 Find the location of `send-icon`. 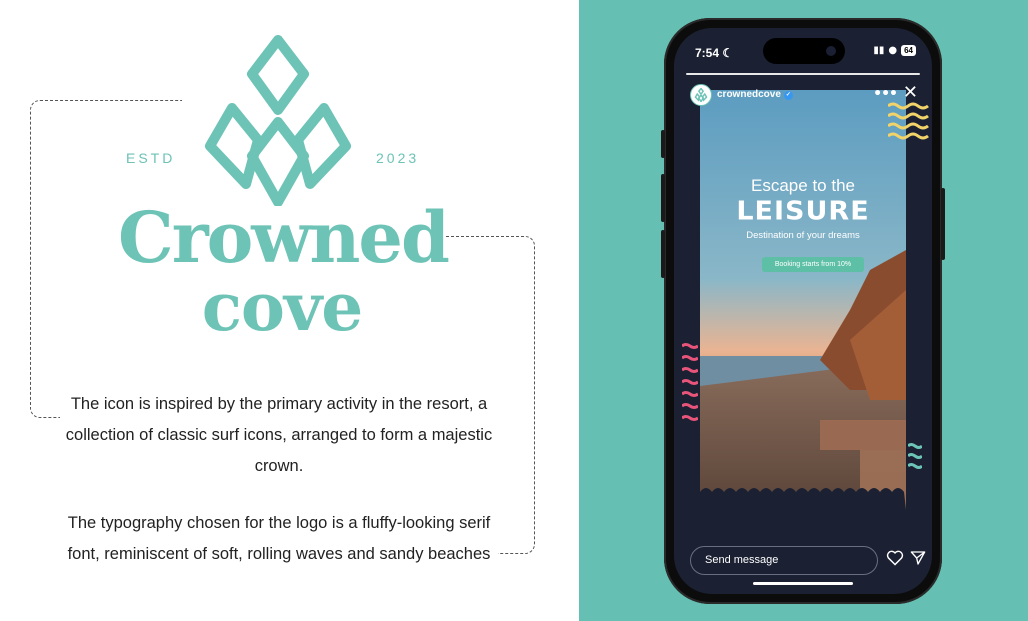

send-icon is located at coordinates (918, 558).